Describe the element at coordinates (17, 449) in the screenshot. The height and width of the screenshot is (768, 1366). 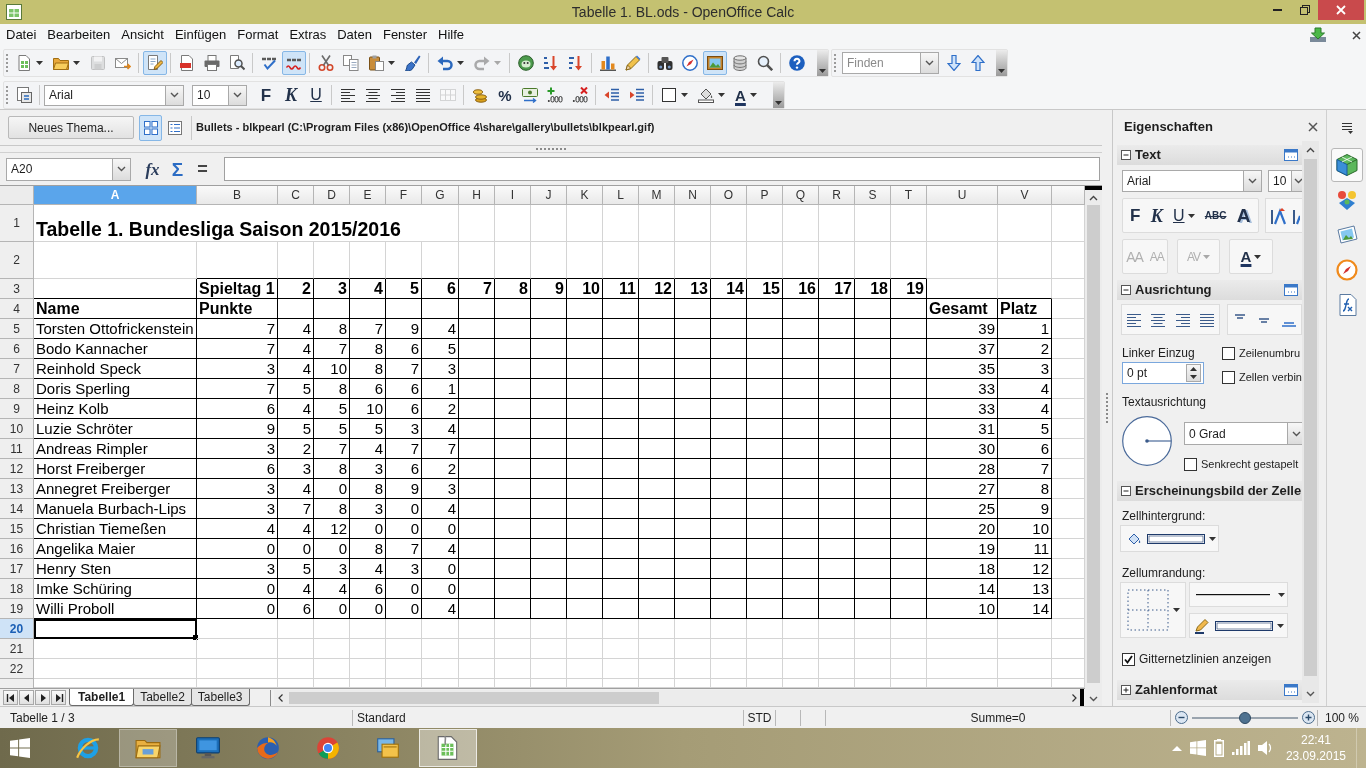
I see `row-header: 11` at that location.